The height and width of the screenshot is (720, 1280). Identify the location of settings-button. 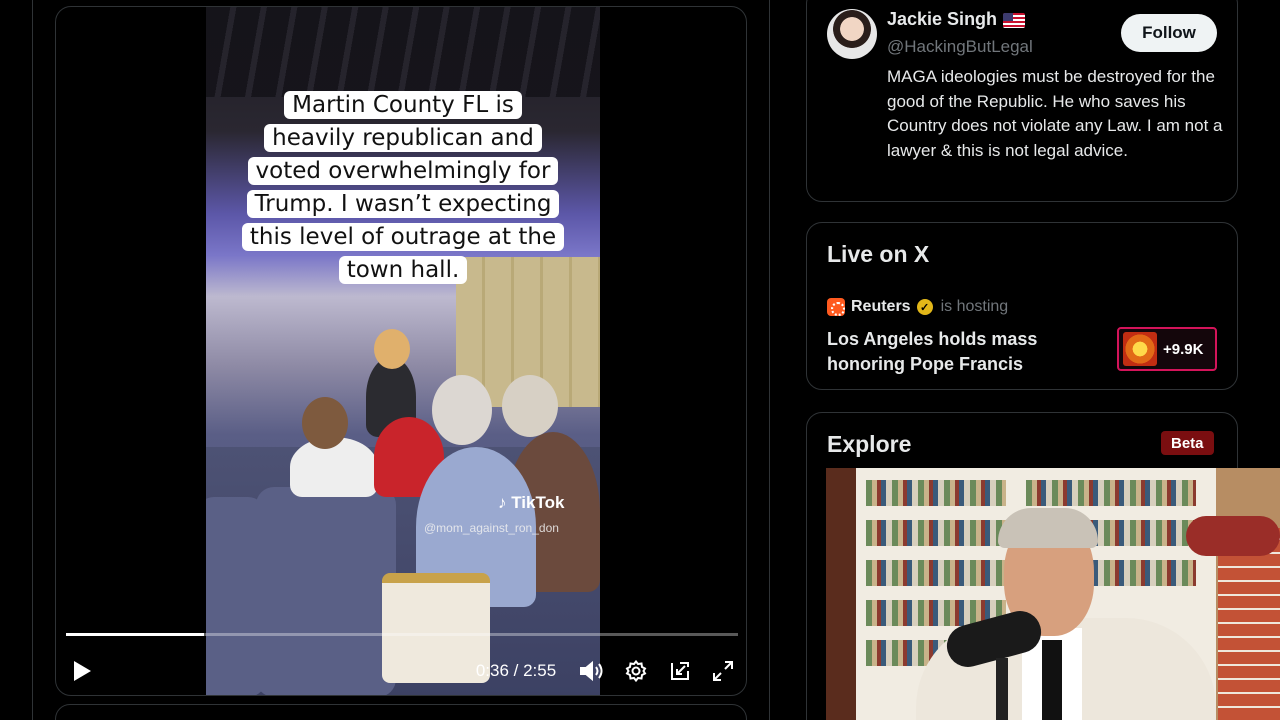
(636, 671).